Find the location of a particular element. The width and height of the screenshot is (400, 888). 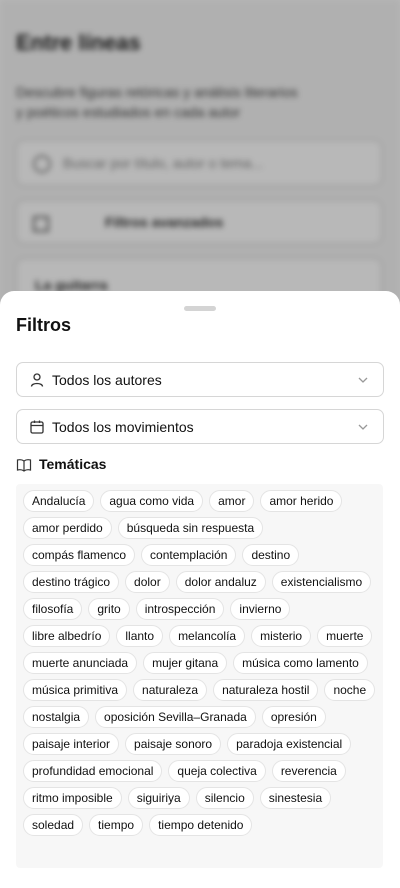

theme-tag: mujer gitana is located at coordinates (185, 663).